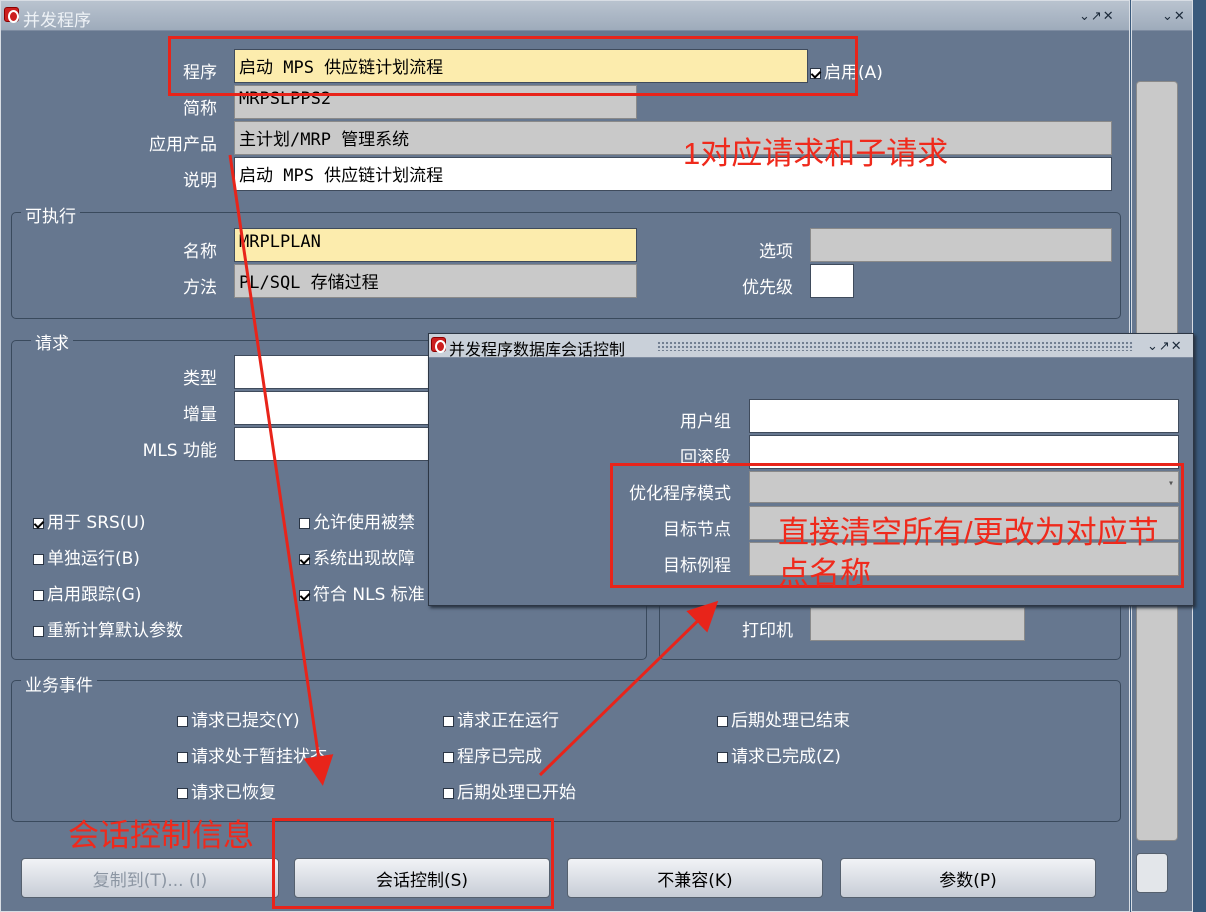 This screenshot has height=912, width=1206. I want to click on annotation-request-subrequest: 1对应请求和子请求, so click(816, 153).